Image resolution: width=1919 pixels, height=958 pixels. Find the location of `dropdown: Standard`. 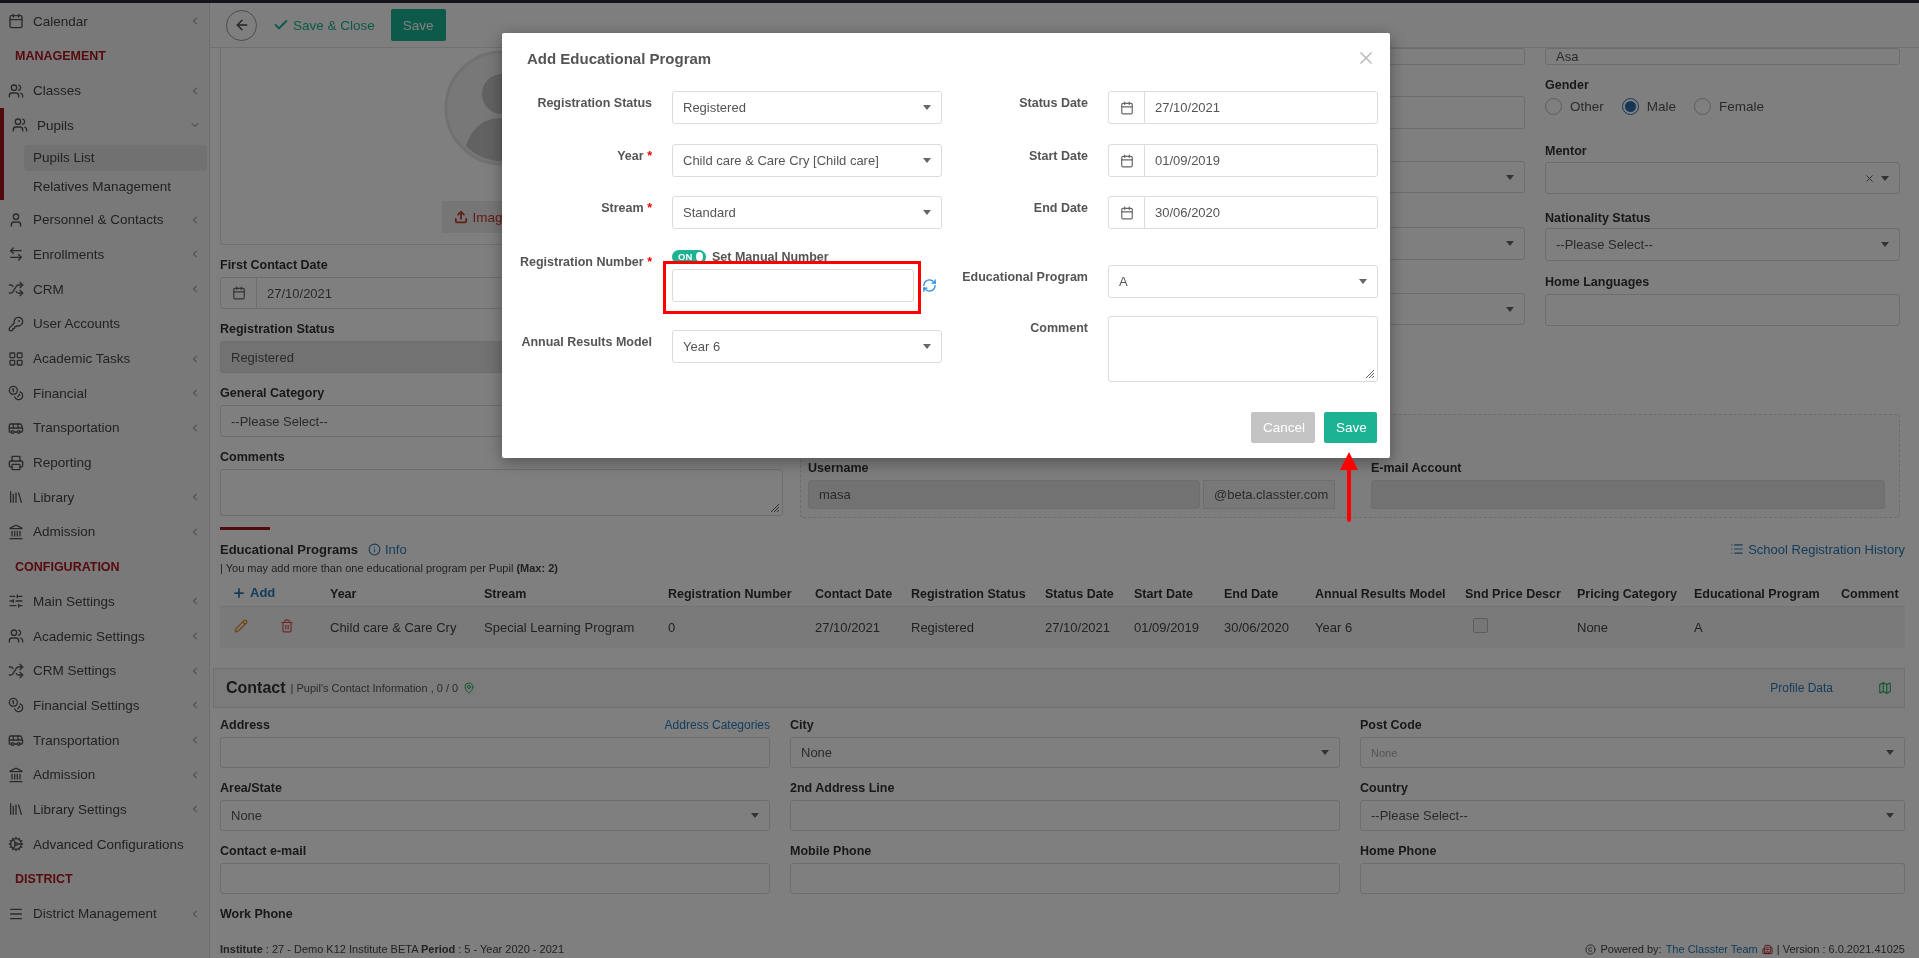

dropdown: Standard is located at coordinates (807, 212).